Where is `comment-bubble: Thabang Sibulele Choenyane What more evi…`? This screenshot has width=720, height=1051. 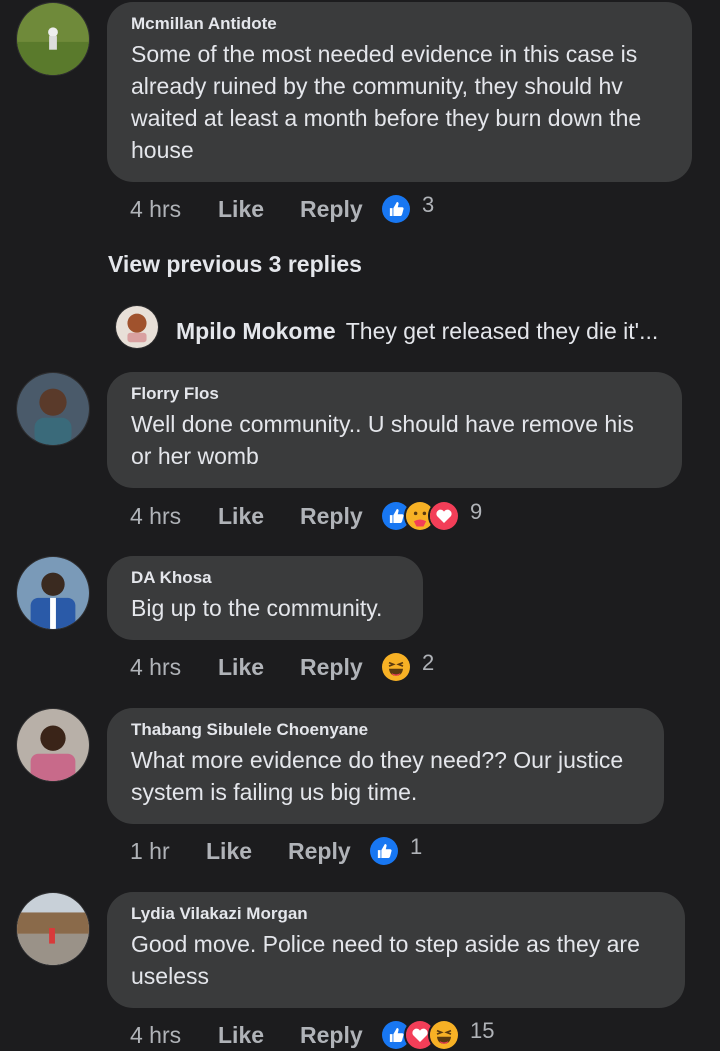 comment-bubble: Thabang Sibulele Choenyane What more evi… is located at coordinates (385, 766).